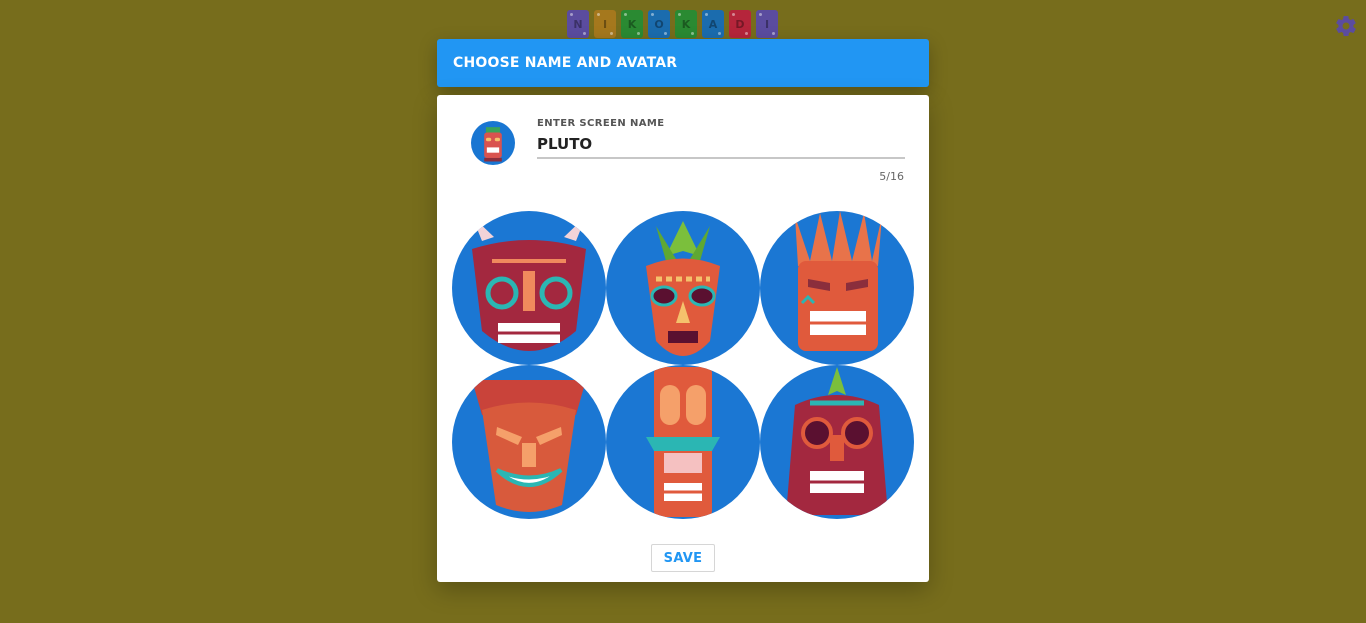 This screenshot has width=1366, height=623. I want to click on logo-letter: D, so click(740, 24).